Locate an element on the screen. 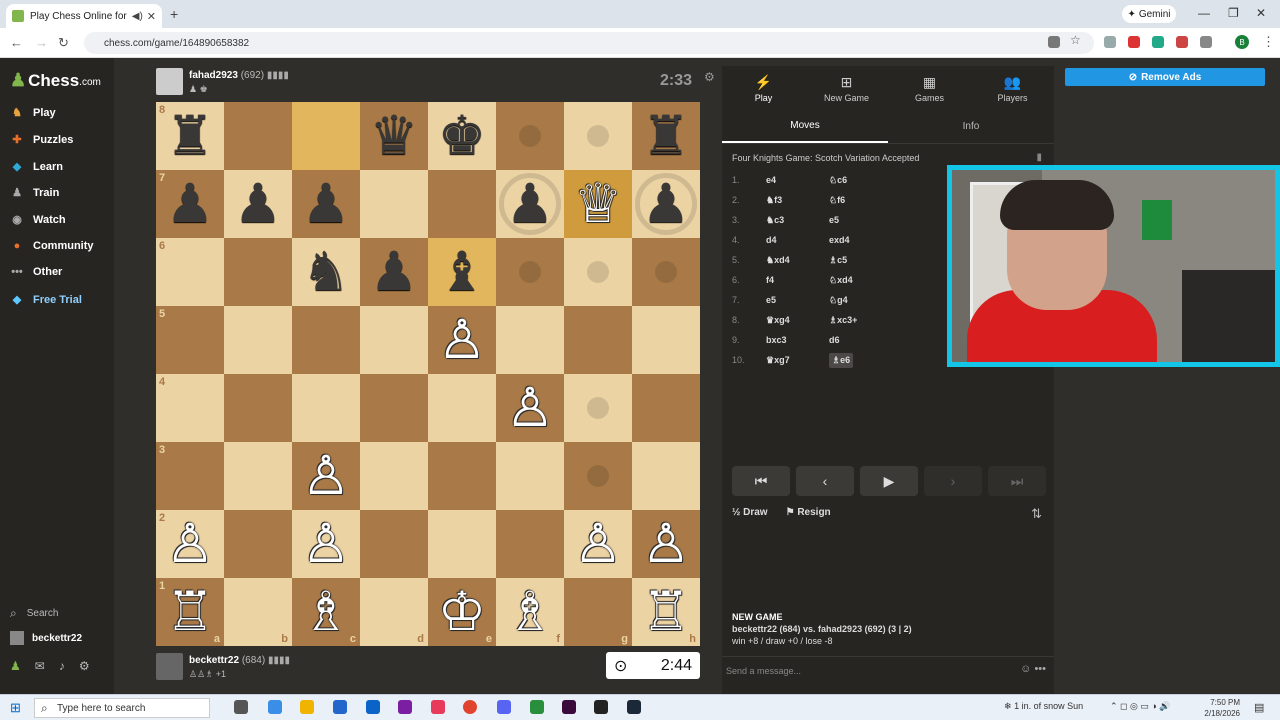 The height and width of the screenshot is (720, 1280). square-g7: ♕ is located at coordinates (598, 204).